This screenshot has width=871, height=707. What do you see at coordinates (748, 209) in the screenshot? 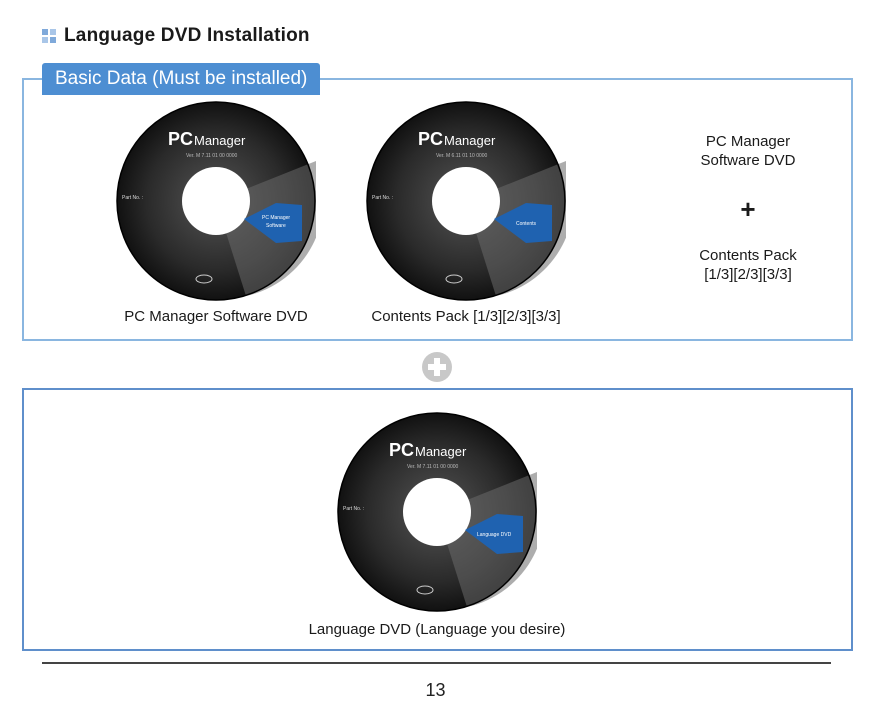
I see `plus-sign: +` at bounding box center [748, 209].